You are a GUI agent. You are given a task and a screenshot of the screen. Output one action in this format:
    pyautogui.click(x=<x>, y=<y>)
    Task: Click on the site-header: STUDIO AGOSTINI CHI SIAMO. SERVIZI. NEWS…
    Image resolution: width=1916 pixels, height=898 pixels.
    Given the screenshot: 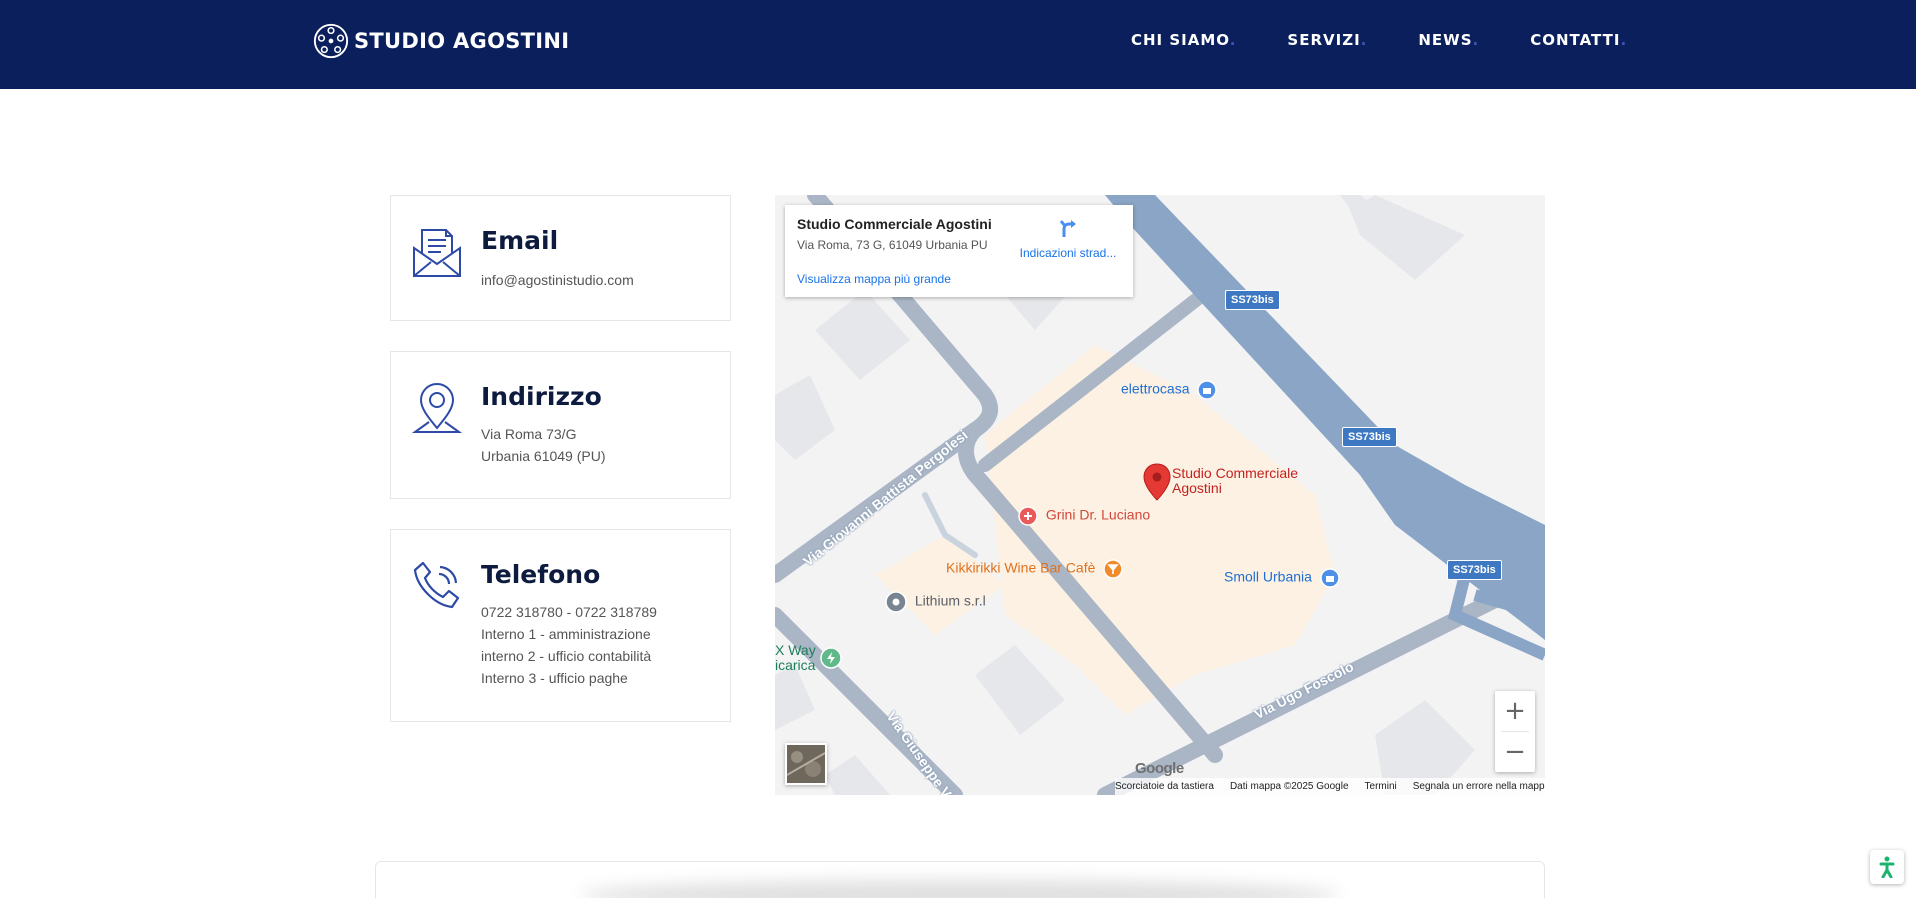 What is the action you would take?
    pyautogui.click(x=958, y=44)
    